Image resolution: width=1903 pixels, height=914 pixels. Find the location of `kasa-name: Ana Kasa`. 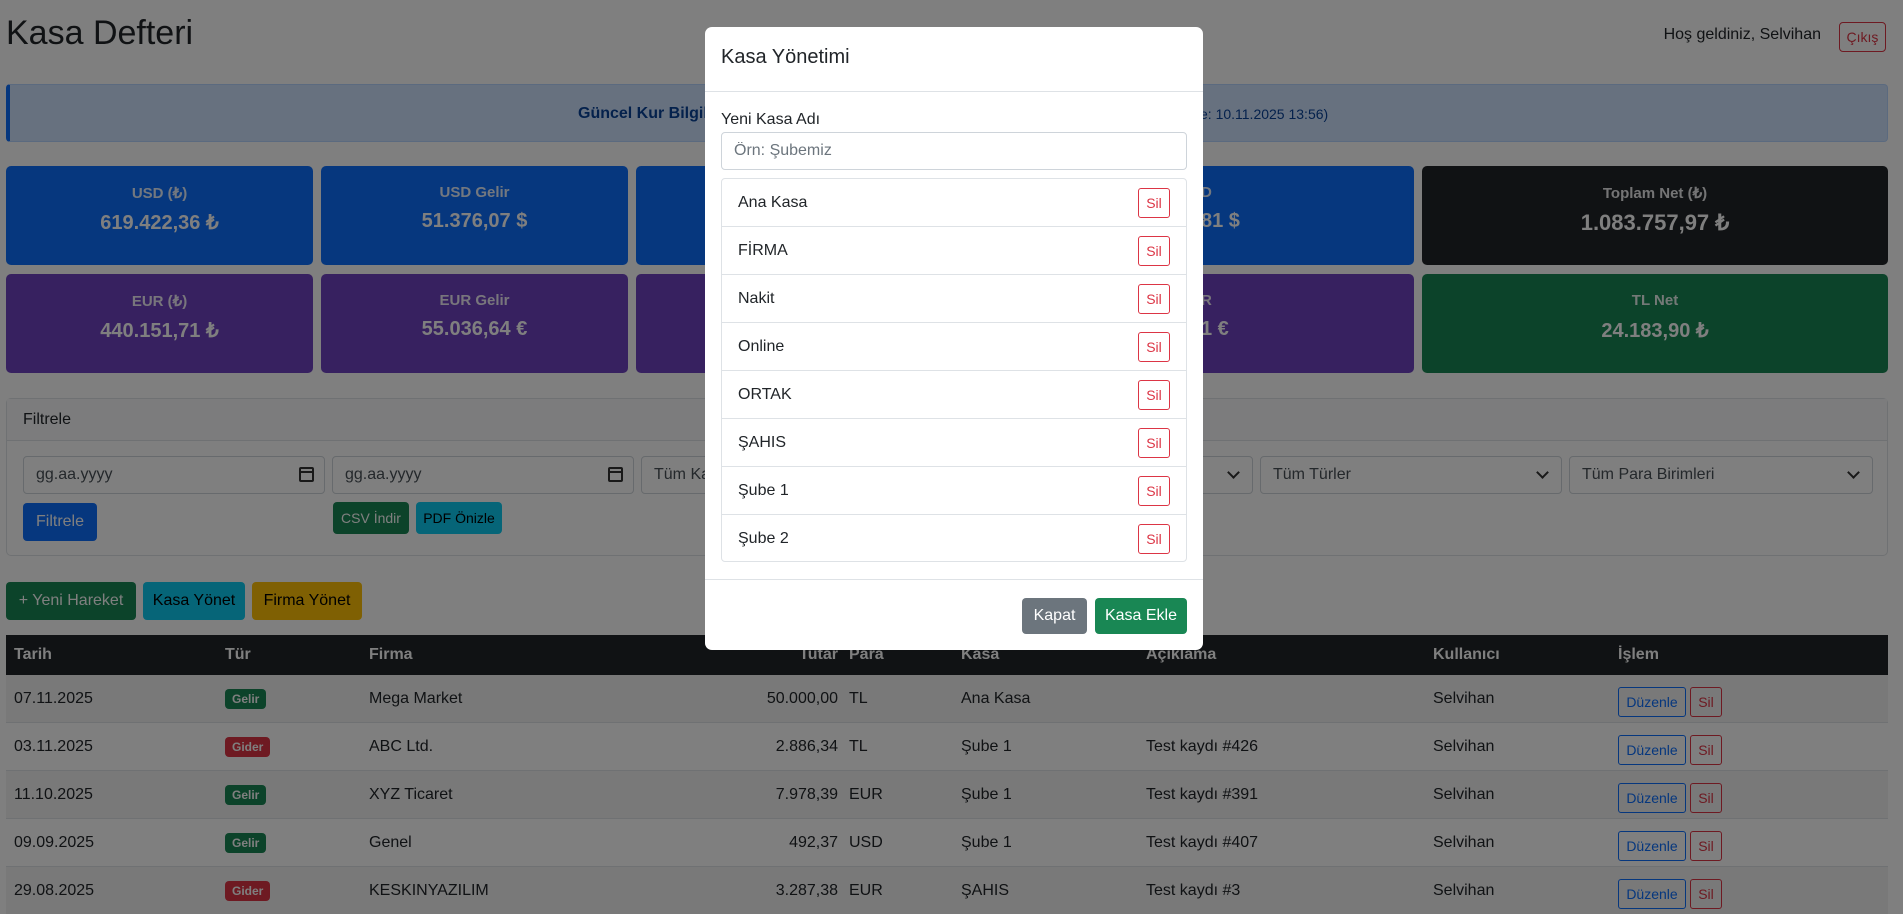

kasa-name: Ana Kasa is located at coordinates (773, 202).